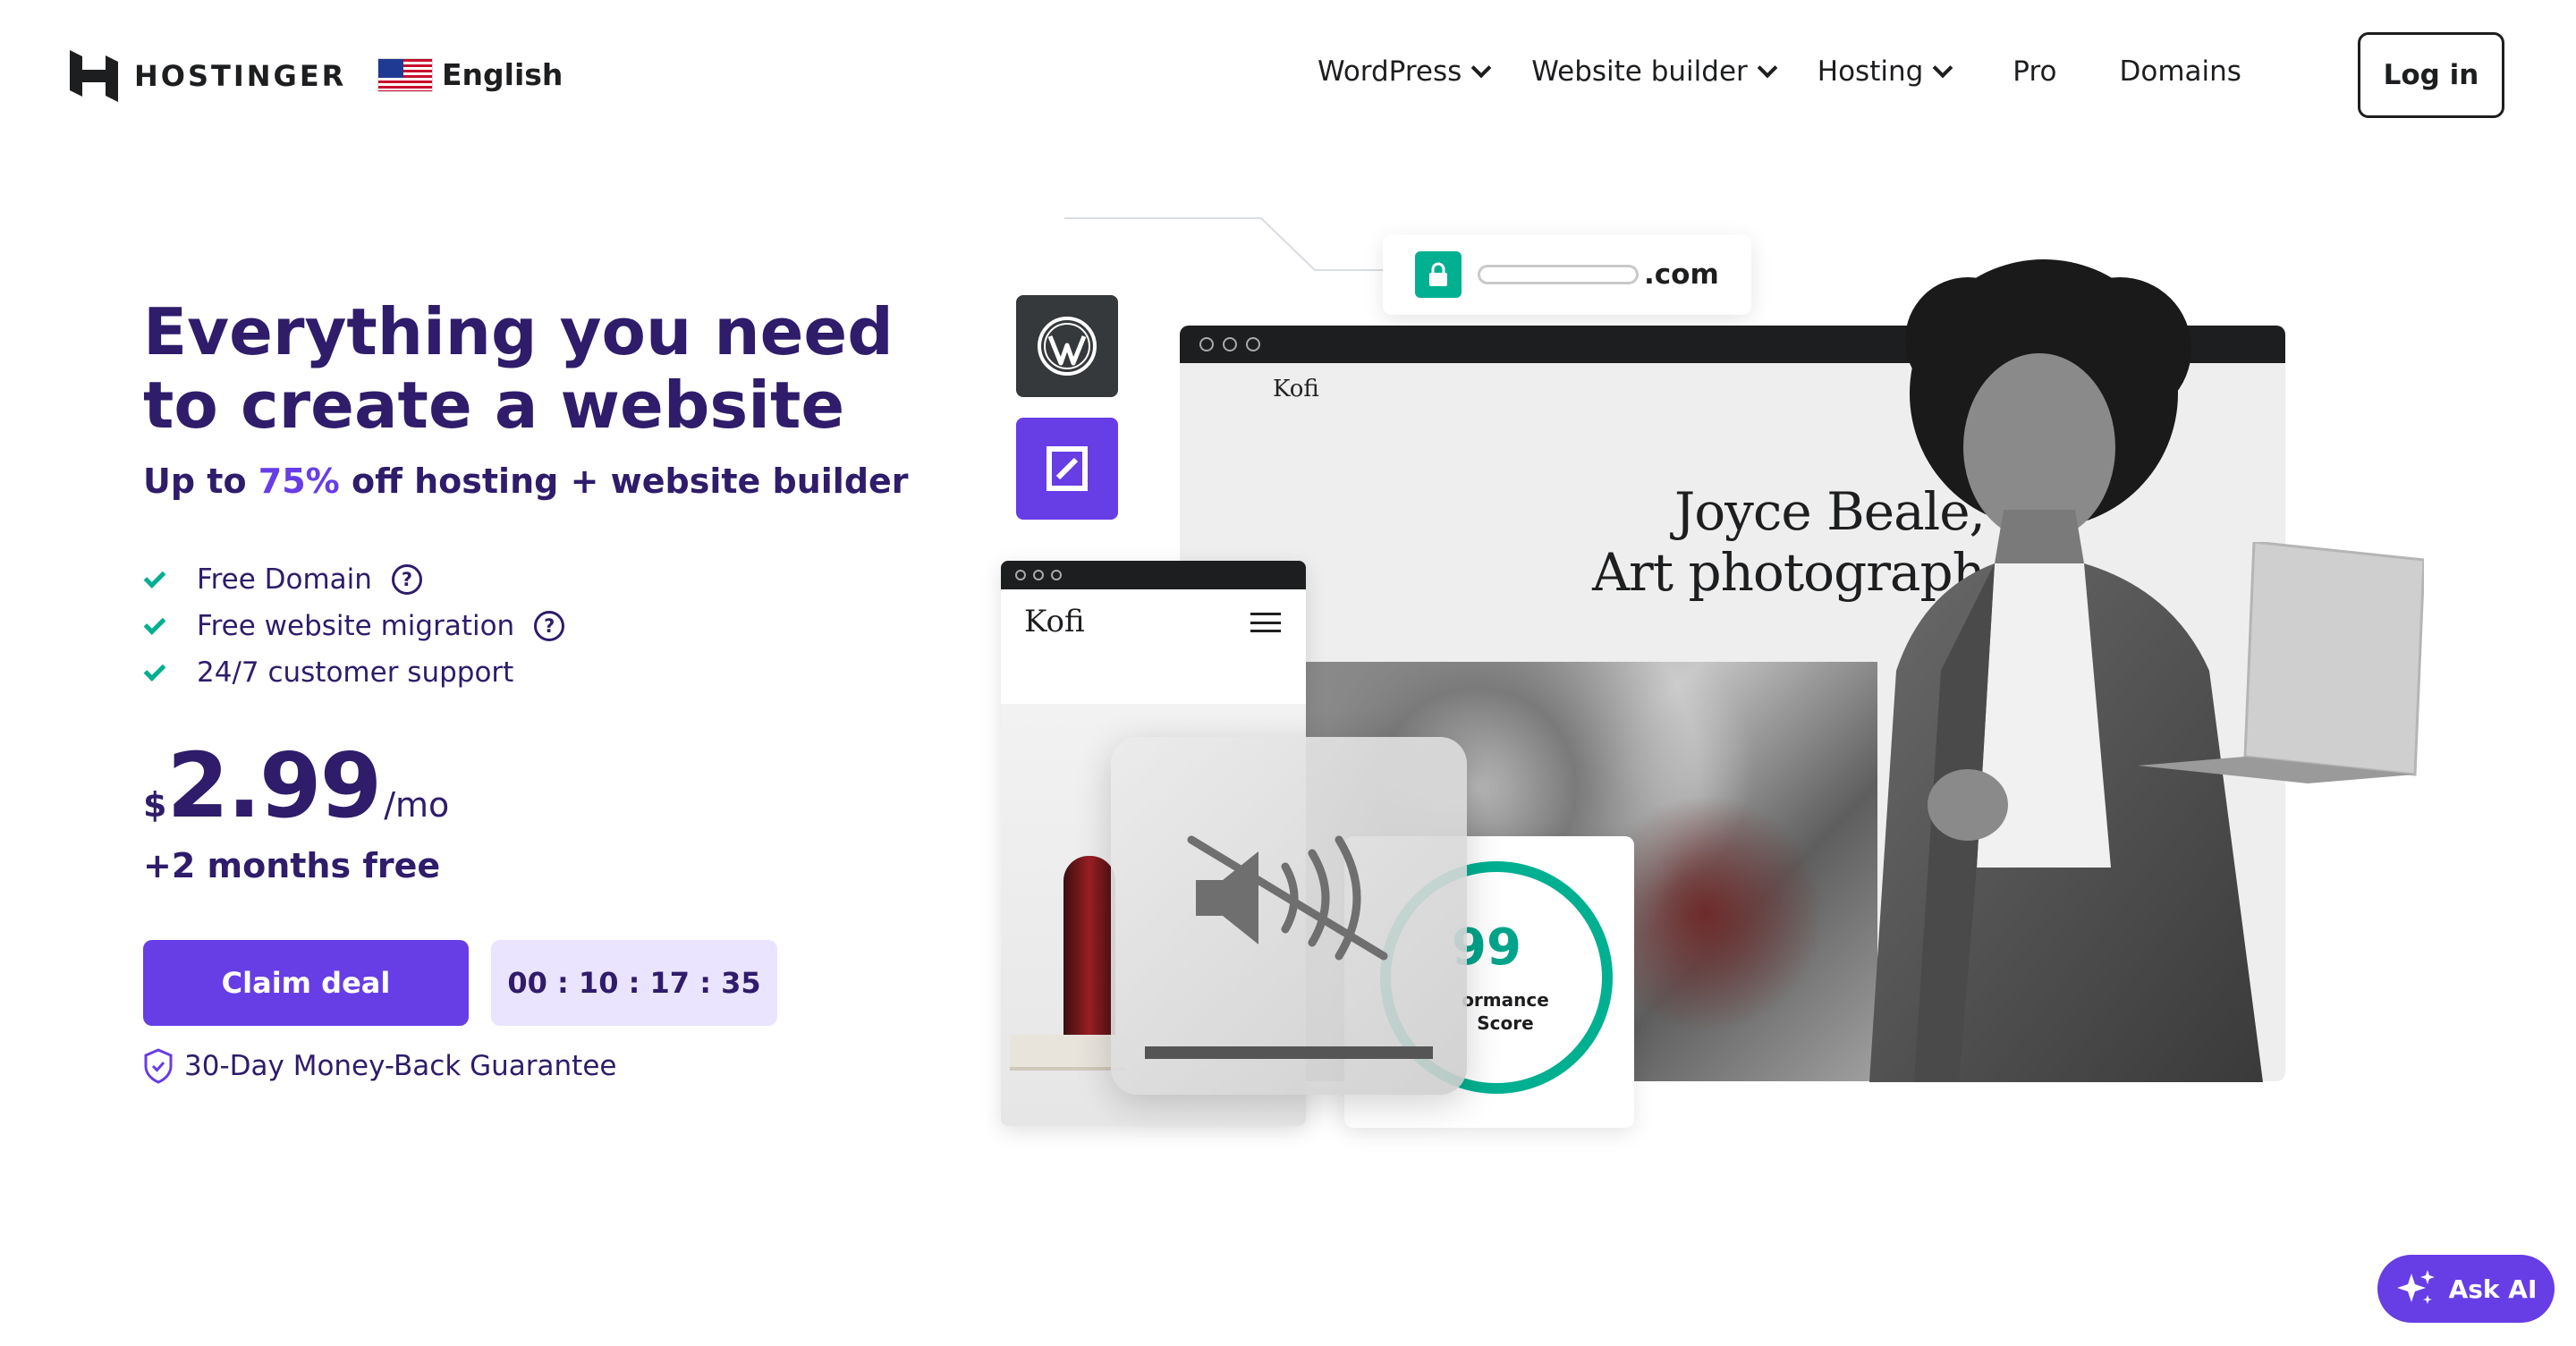  Describe the element at coordinates (2281, 662) in the screenshot. I see `laptop-image` at that location.